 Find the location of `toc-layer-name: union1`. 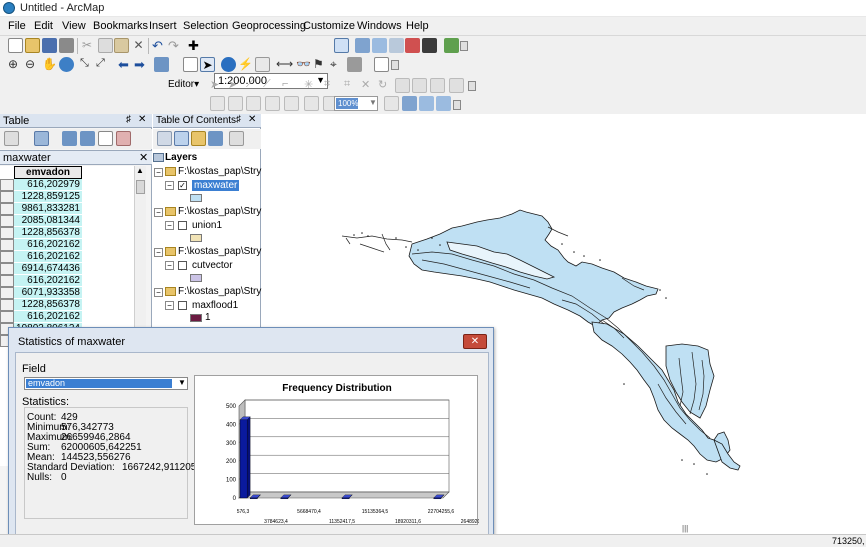

toc-layer-name: union1 is located at coordinates (207, 225).